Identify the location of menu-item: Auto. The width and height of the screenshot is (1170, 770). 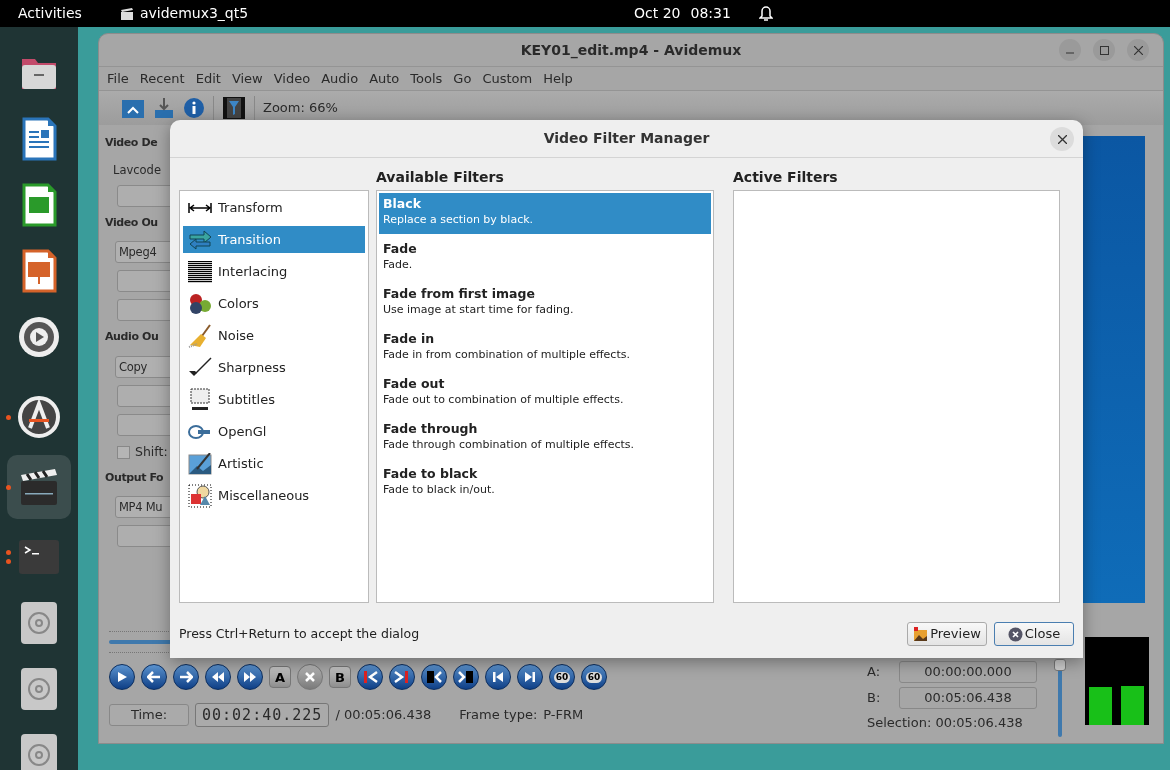
(384, 78).